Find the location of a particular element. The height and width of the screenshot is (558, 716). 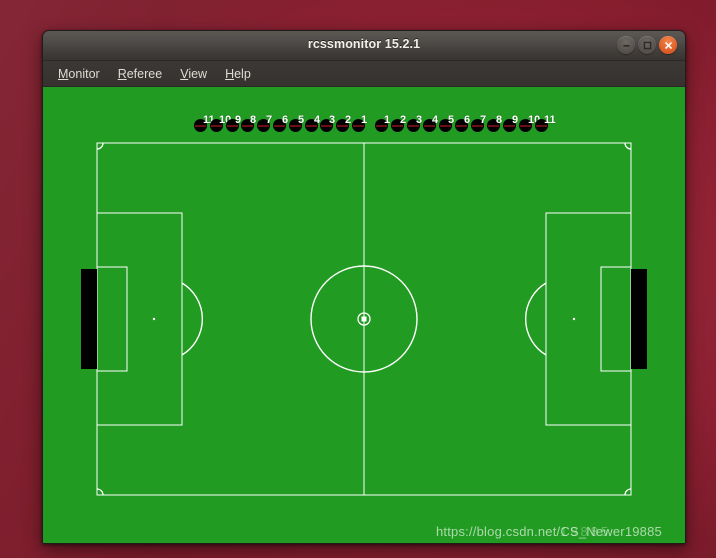

menu-bar: Monitor Referee View Help is located at coordinates (364, 74).